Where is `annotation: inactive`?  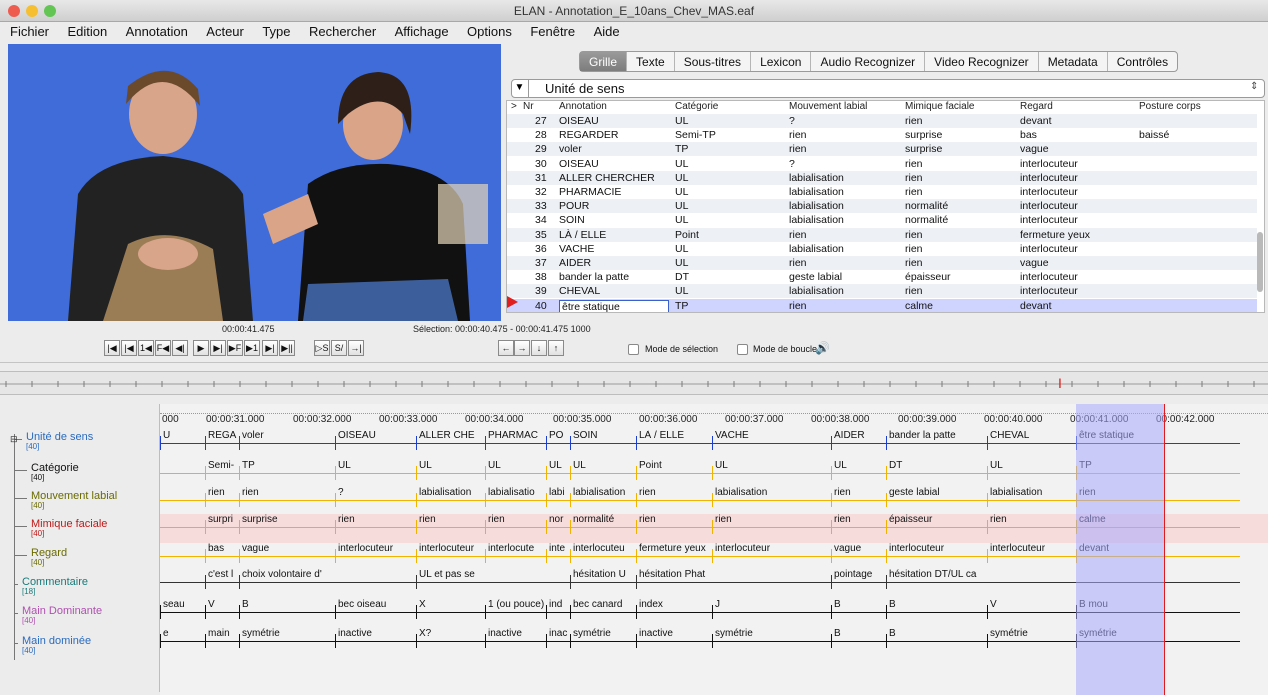 annotation: inactive is located at coordinates (376, 633).